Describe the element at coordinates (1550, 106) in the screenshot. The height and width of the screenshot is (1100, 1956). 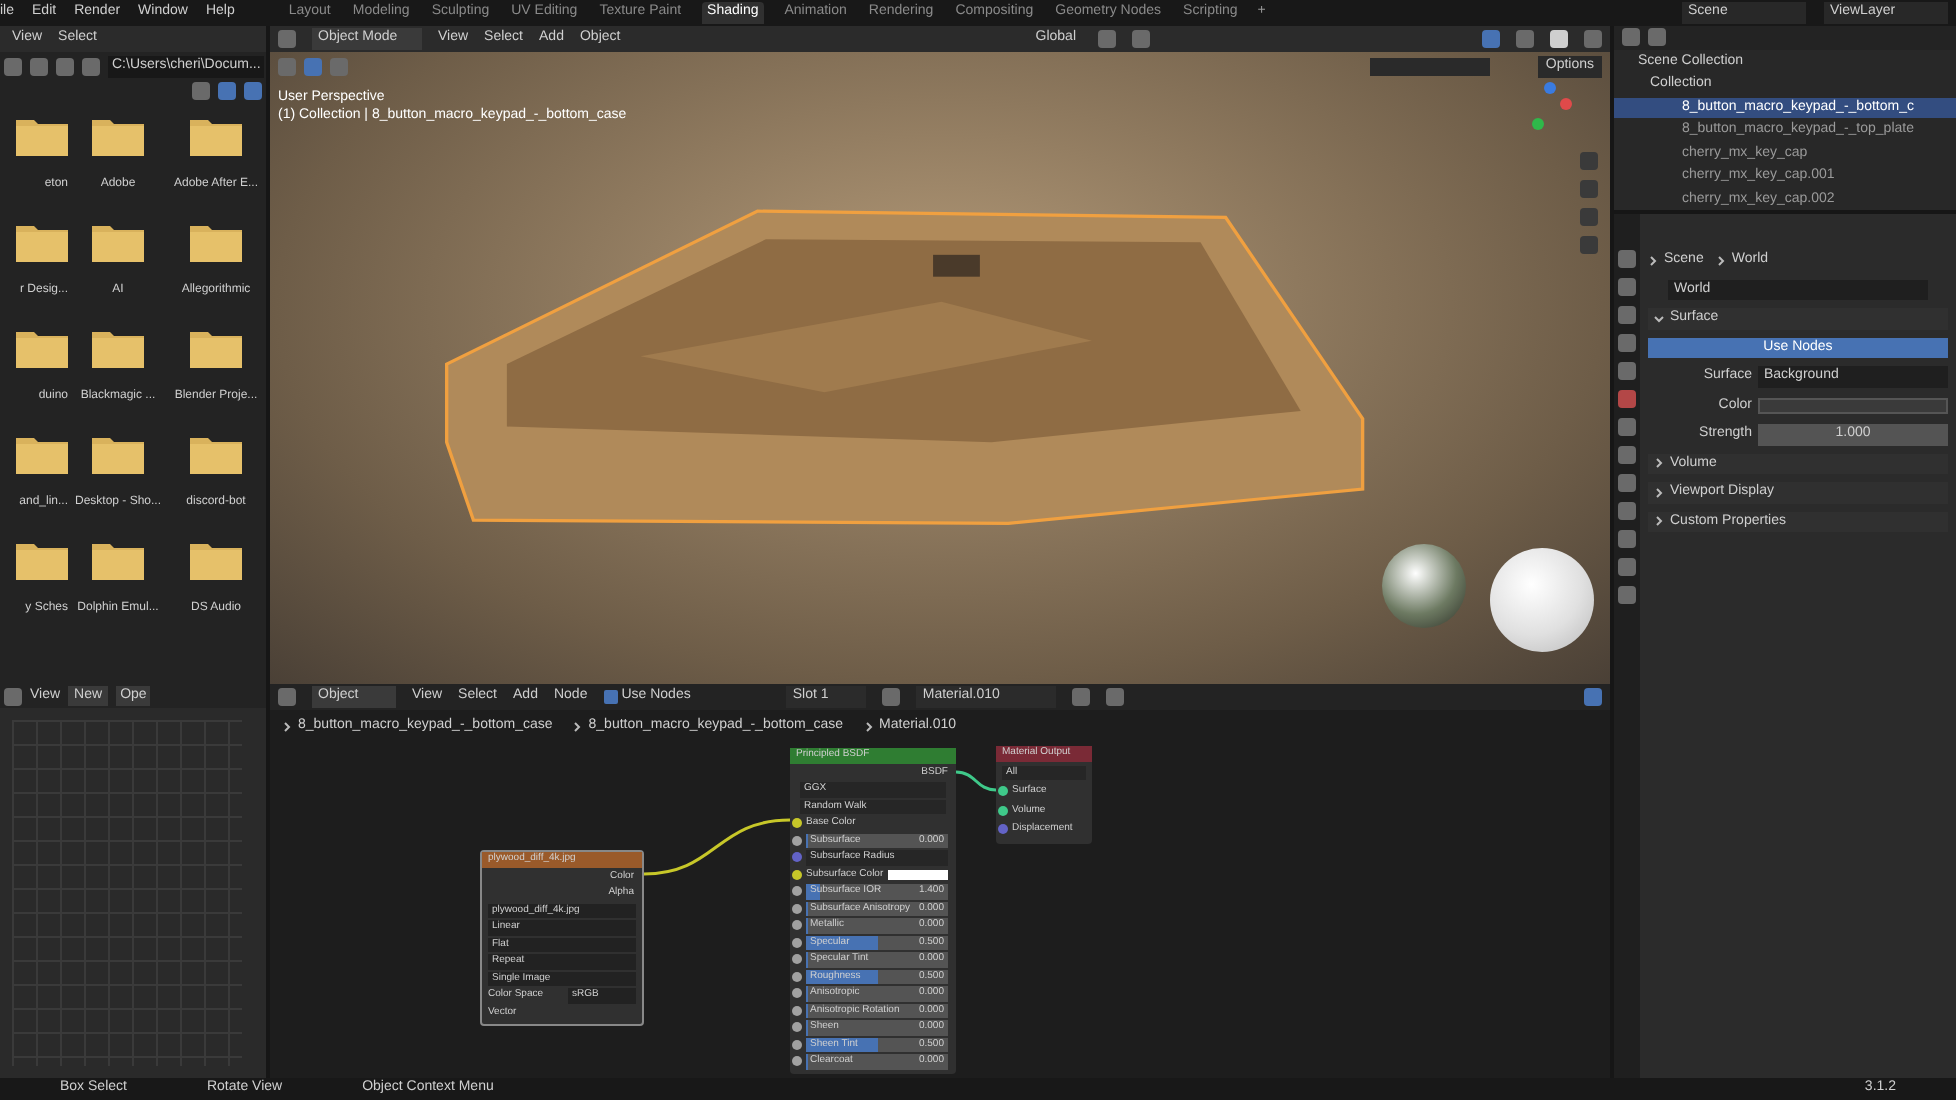
I see `axis-gizmo-icon` at that location.